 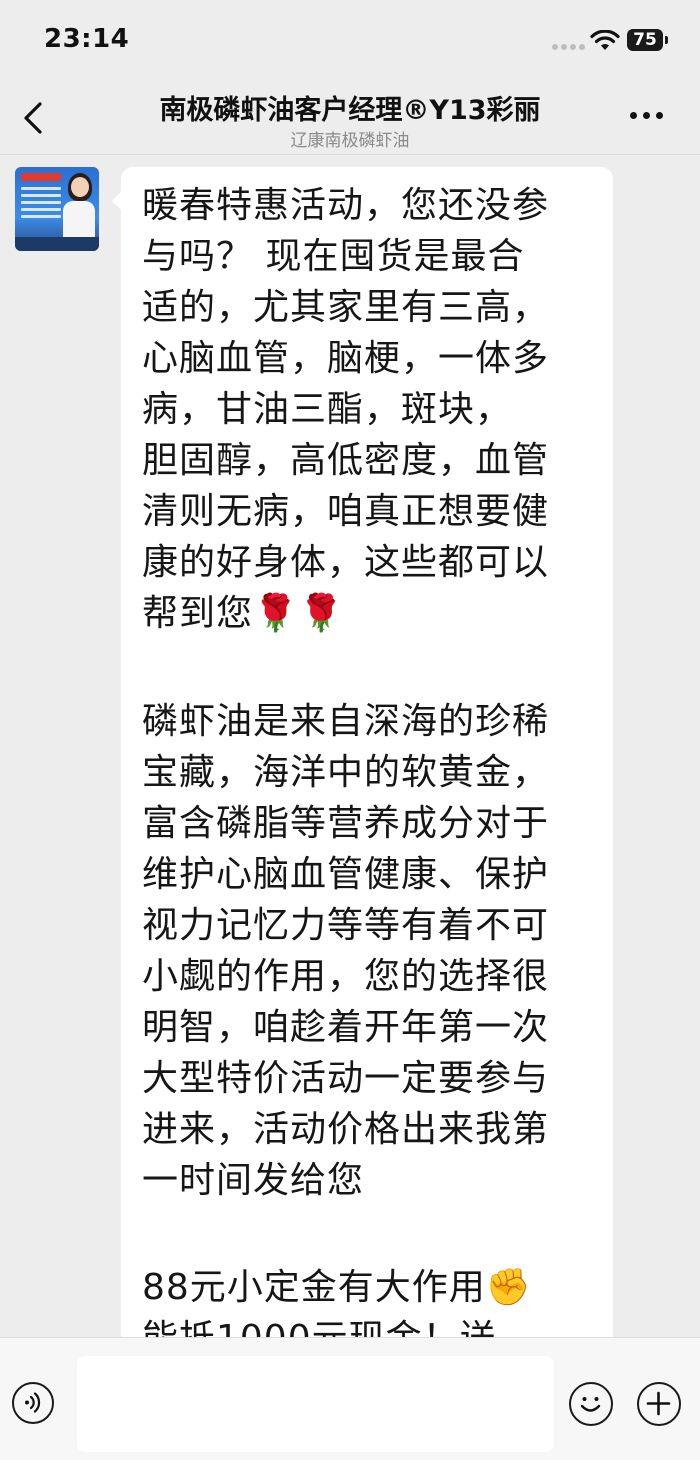 What do you see at coordinates (666, 40) in the screenshot?
I see `battery-cap` at bounding box center [666, 40].